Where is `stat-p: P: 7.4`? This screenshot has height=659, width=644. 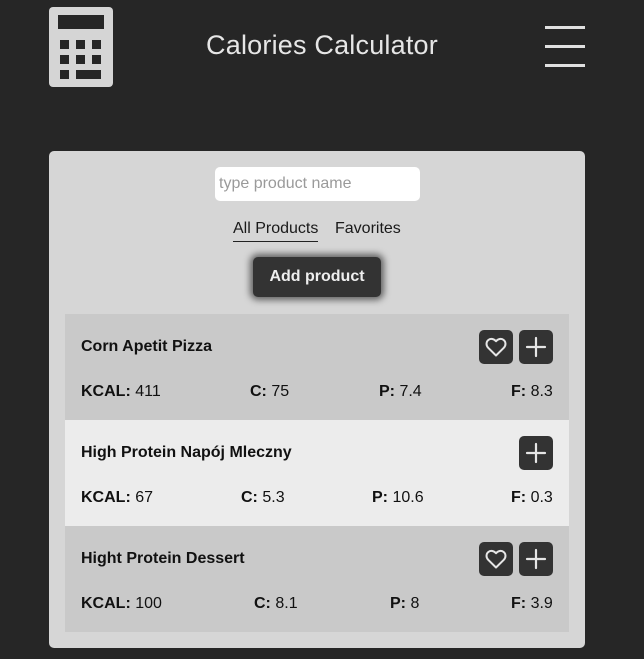
stat-p: P: 7.4 is located at coordinates (400, 392).